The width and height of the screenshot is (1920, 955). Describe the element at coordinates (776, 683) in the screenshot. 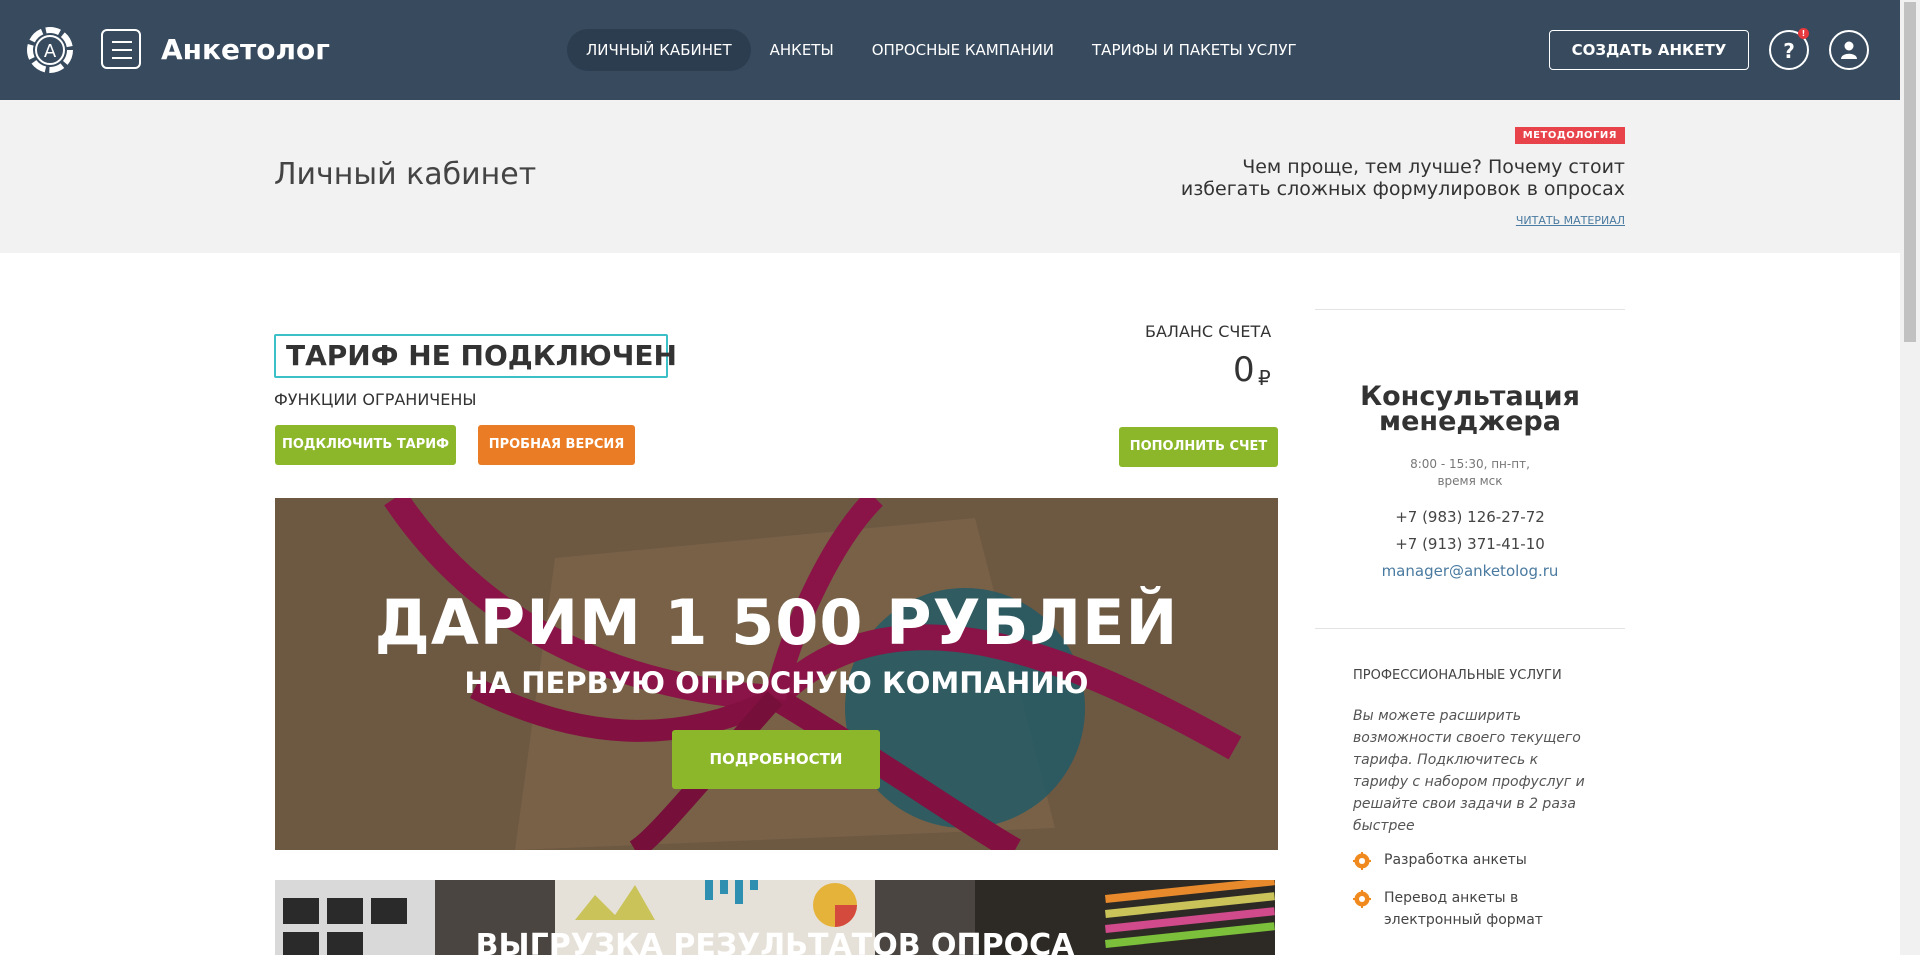

I see `promo-subtitle: на первую опросную компанию` at that location.